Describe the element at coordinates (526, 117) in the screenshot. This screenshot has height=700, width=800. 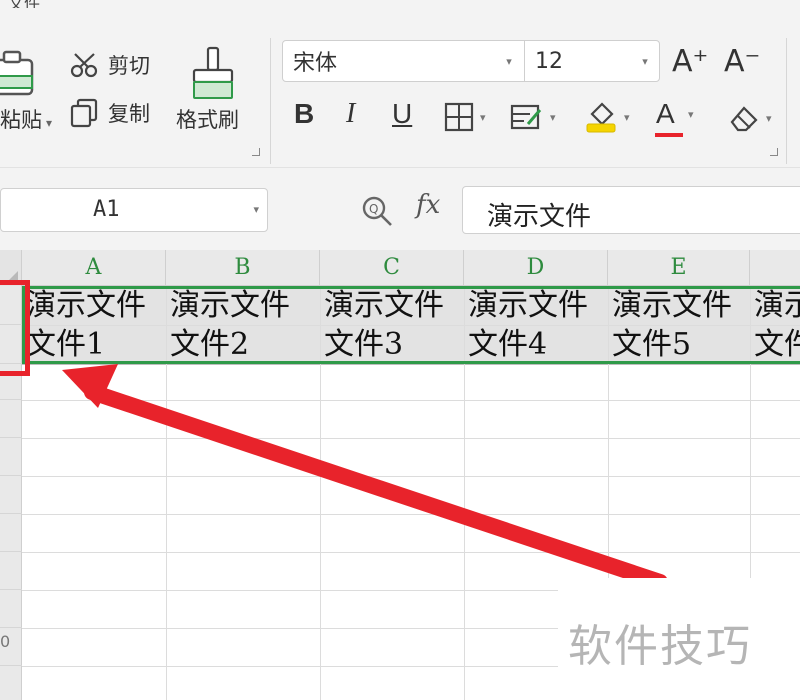
I see `cell-style-icon` at that location.